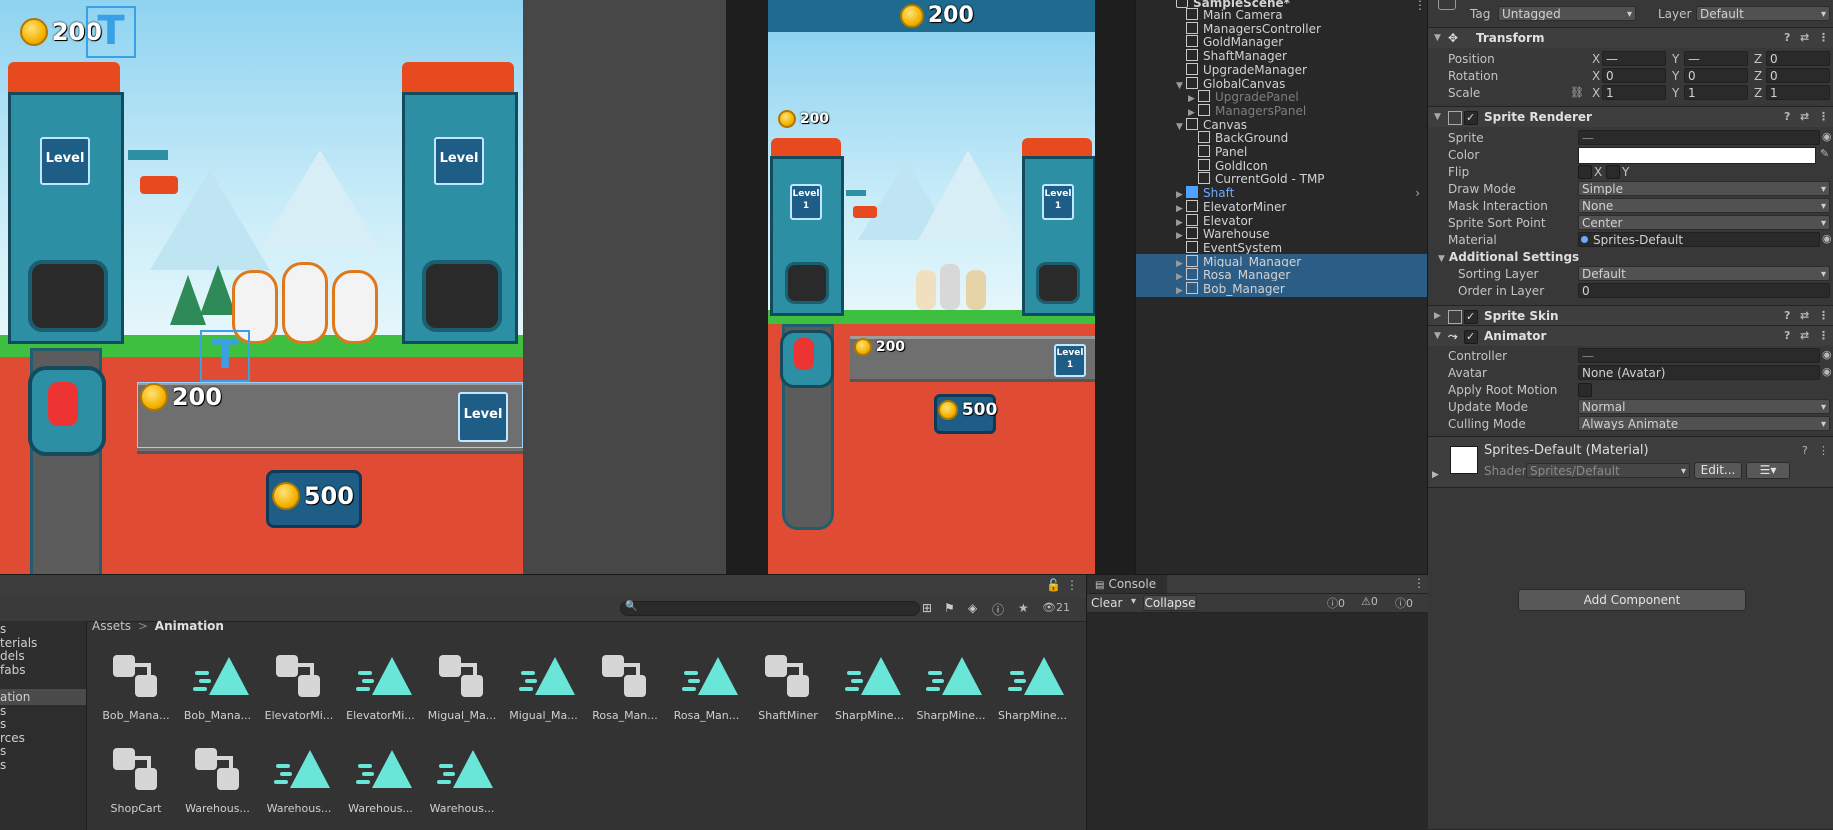 The image size is (1833, 830). What do you see at coordinates (770, 608) in the screenshot?
I see `project-search-input` at bounding box center [770, 608].